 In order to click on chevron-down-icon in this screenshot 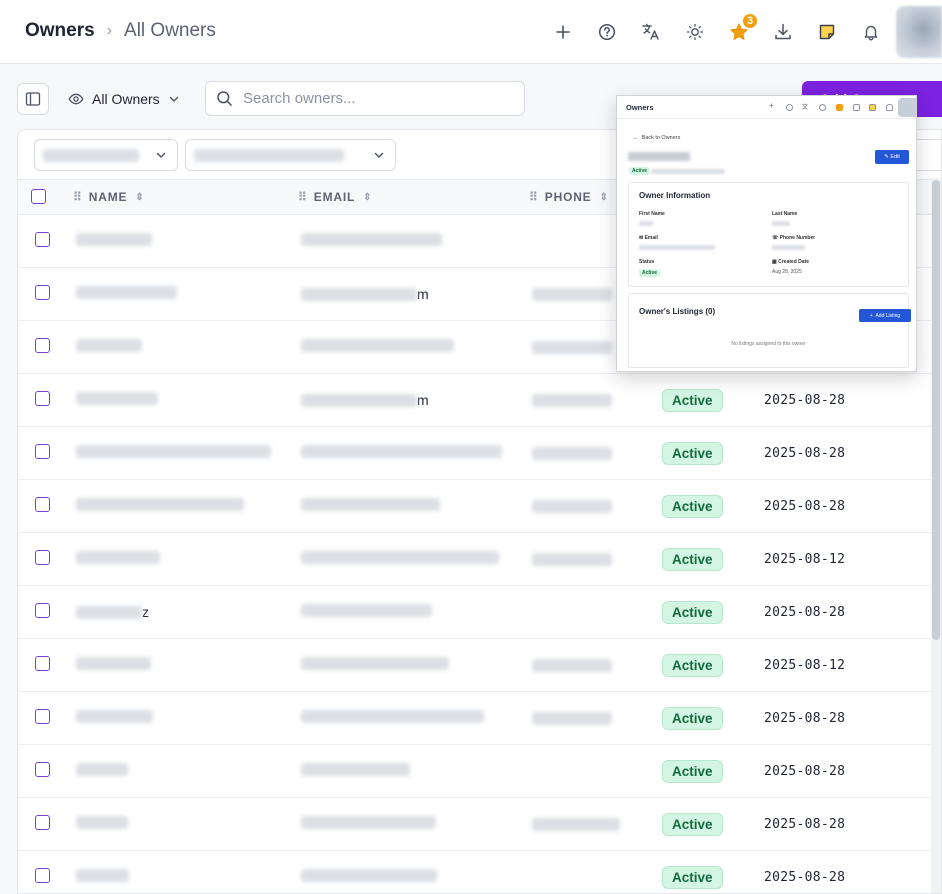, I will do `click(379, 155)`.